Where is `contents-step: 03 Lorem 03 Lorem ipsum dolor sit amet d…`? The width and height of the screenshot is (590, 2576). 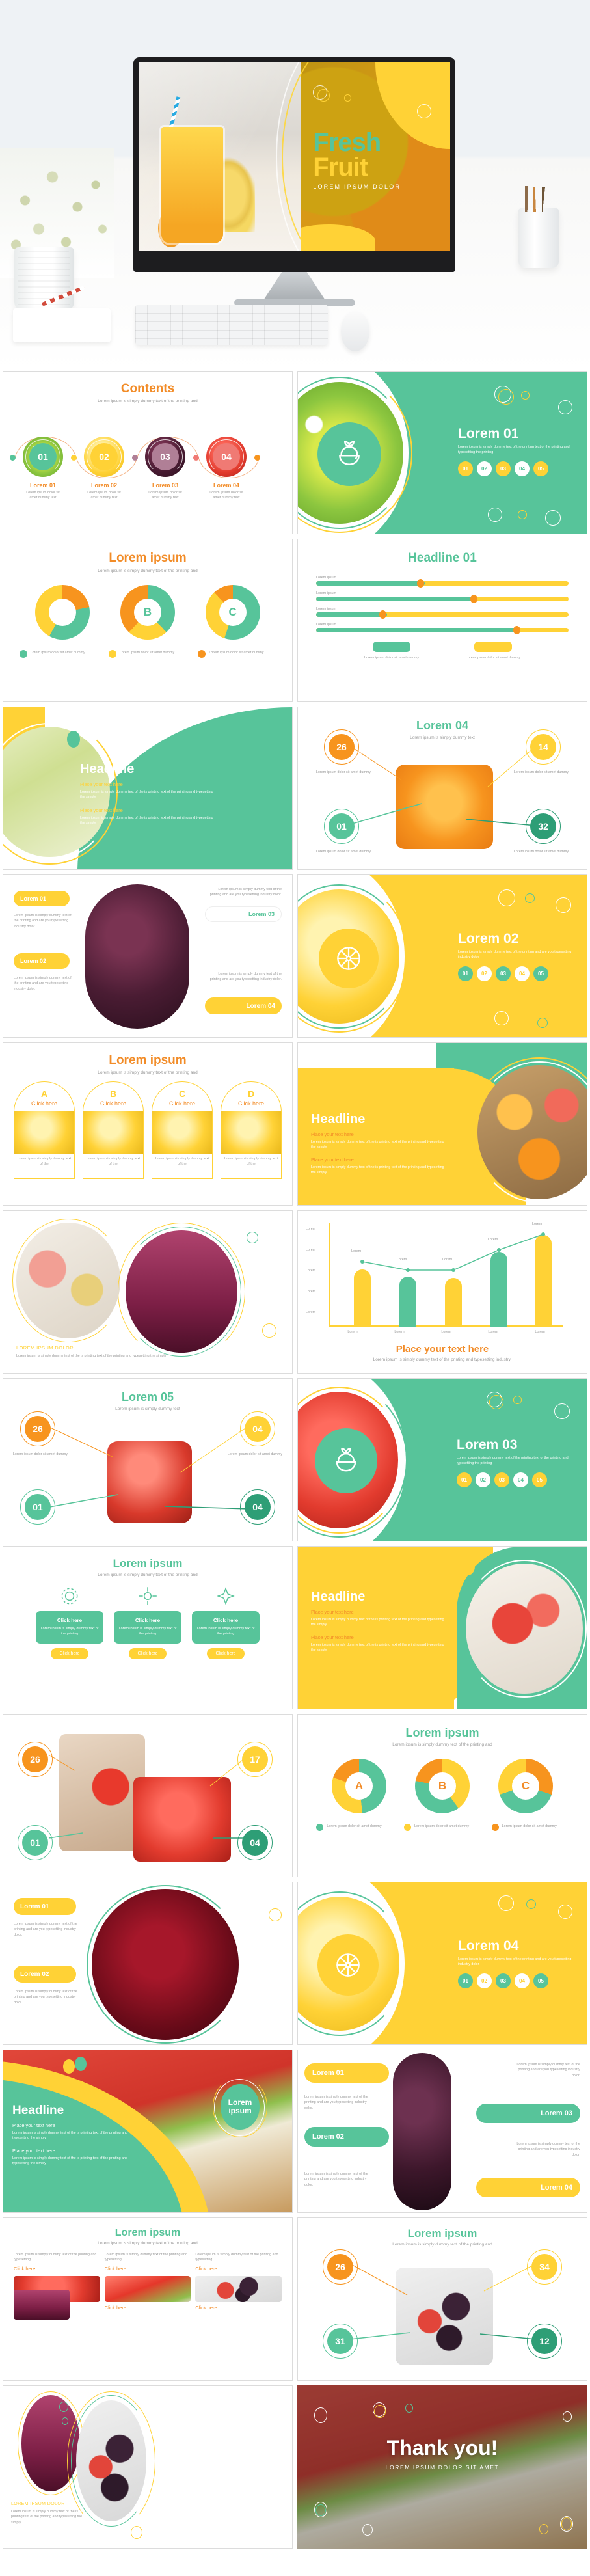
contents-step: 03 Lorem 03 Lorem ipsum dolor sit amet d… is located at coordinates (165, 469).